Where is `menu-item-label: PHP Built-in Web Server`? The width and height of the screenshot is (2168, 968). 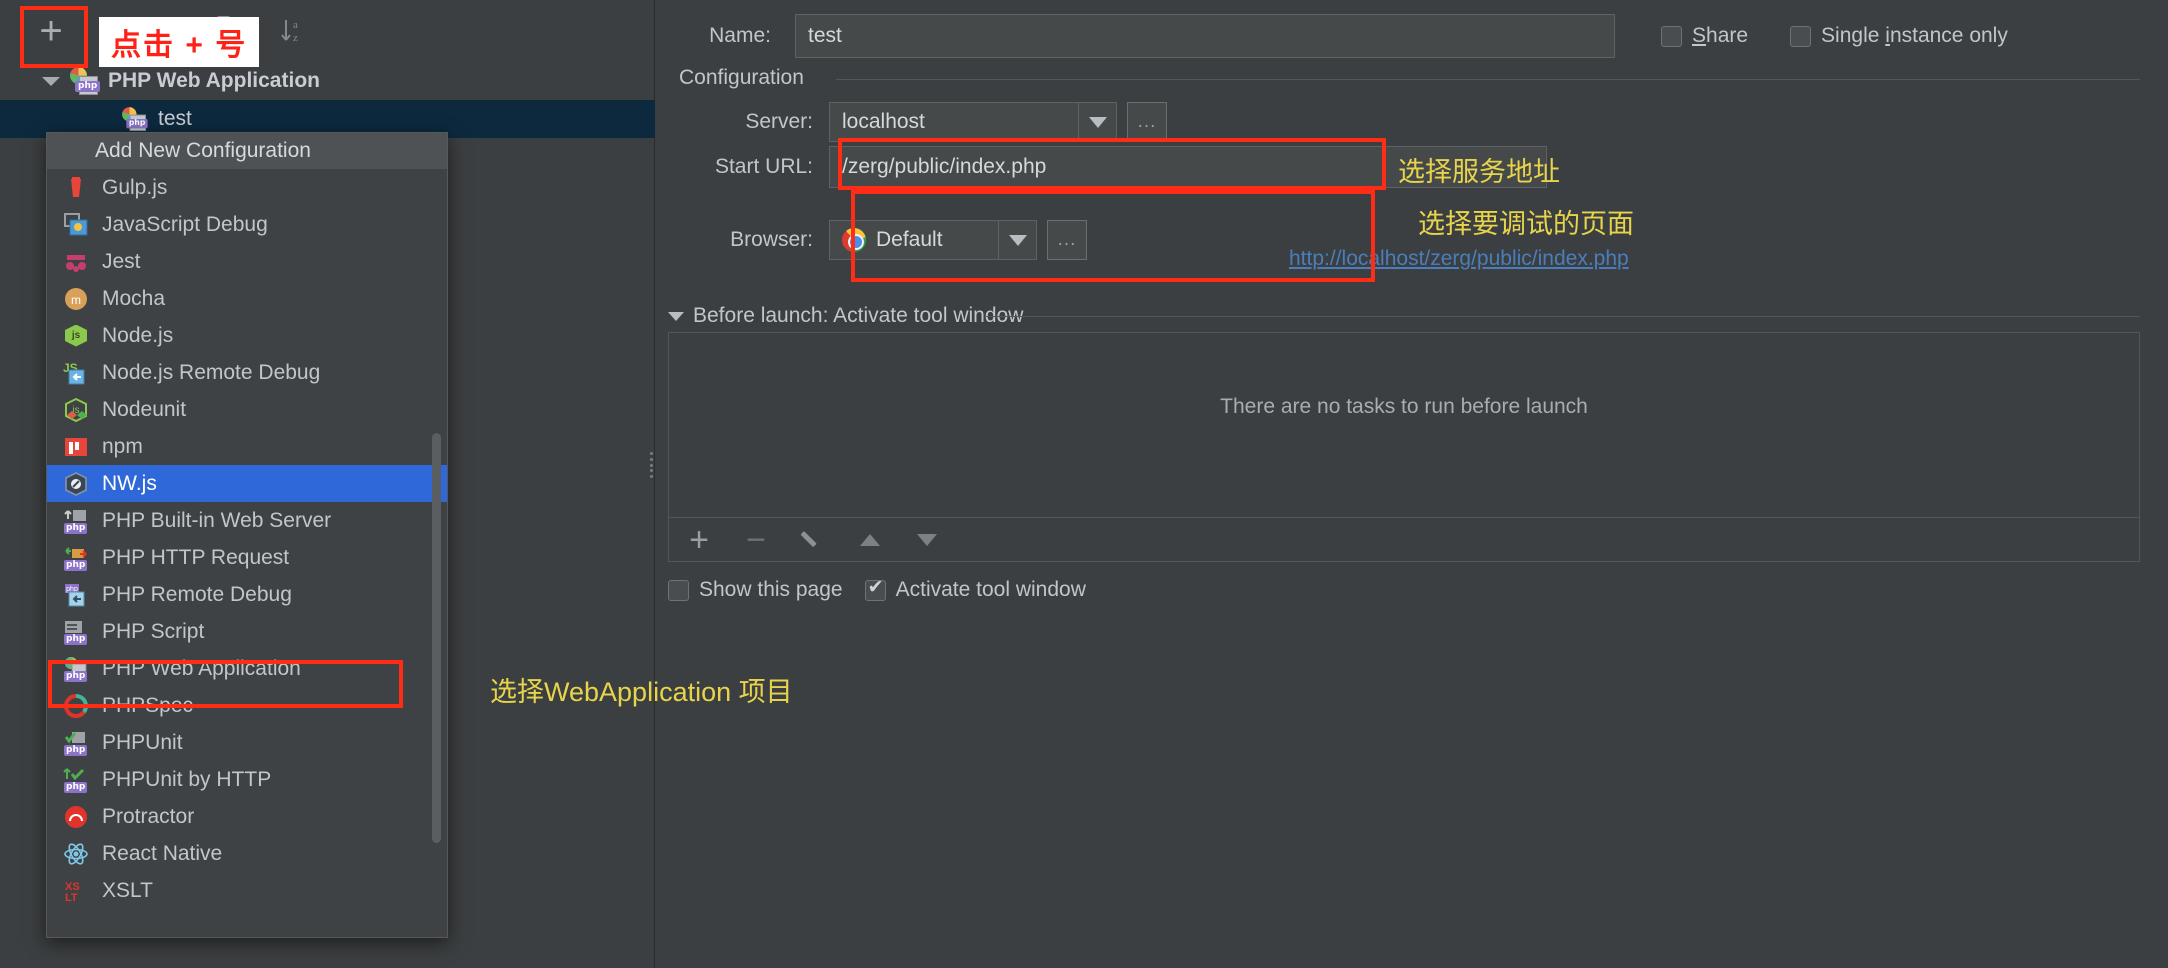
menu-item-label: PHP Built-in Web Server is located at coordinates (217, 520).